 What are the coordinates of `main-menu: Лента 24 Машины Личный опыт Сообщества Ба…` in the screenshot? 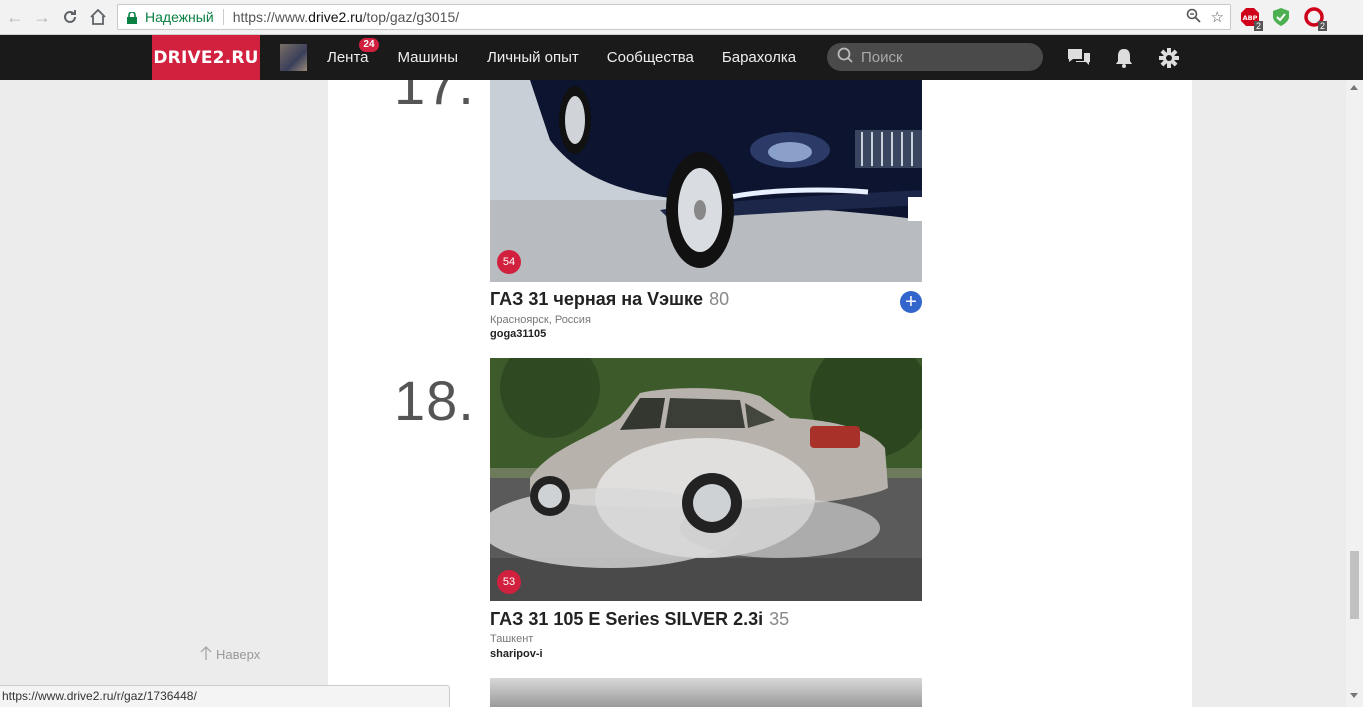 It's located at (561, 57).